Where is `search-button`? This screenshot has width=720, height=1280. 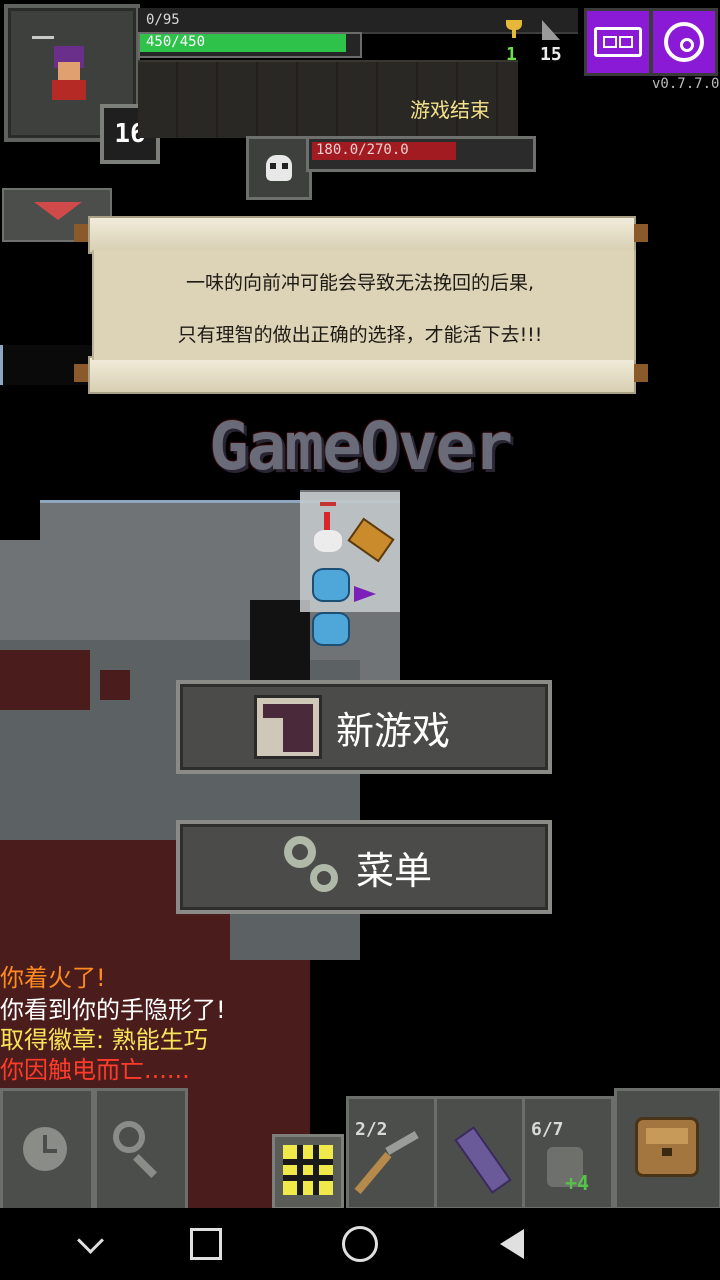
search-button is located at coordinates (141, 1150).